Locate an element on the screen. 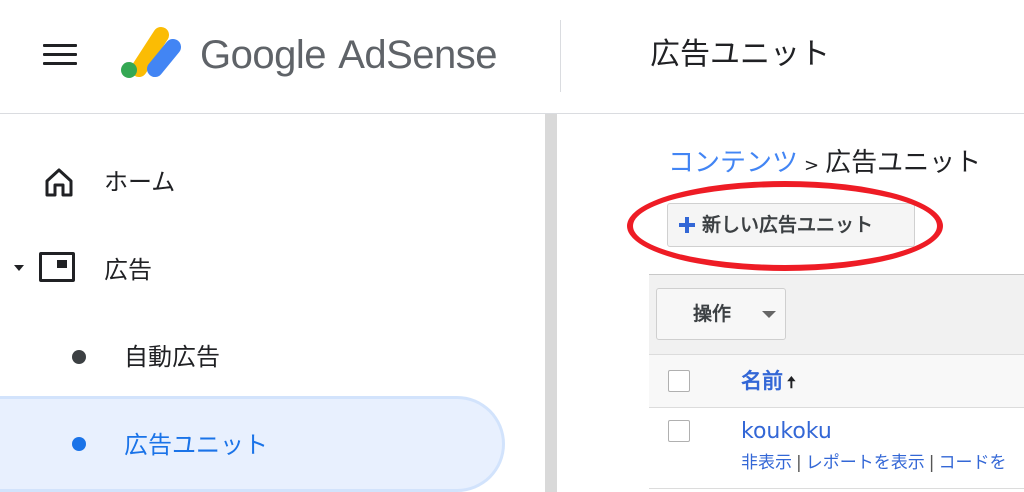 The height and width of the screenshot is (492, 1024). breadcrumb-parent-link: コンテンツ is located at coordinates (733, 163).